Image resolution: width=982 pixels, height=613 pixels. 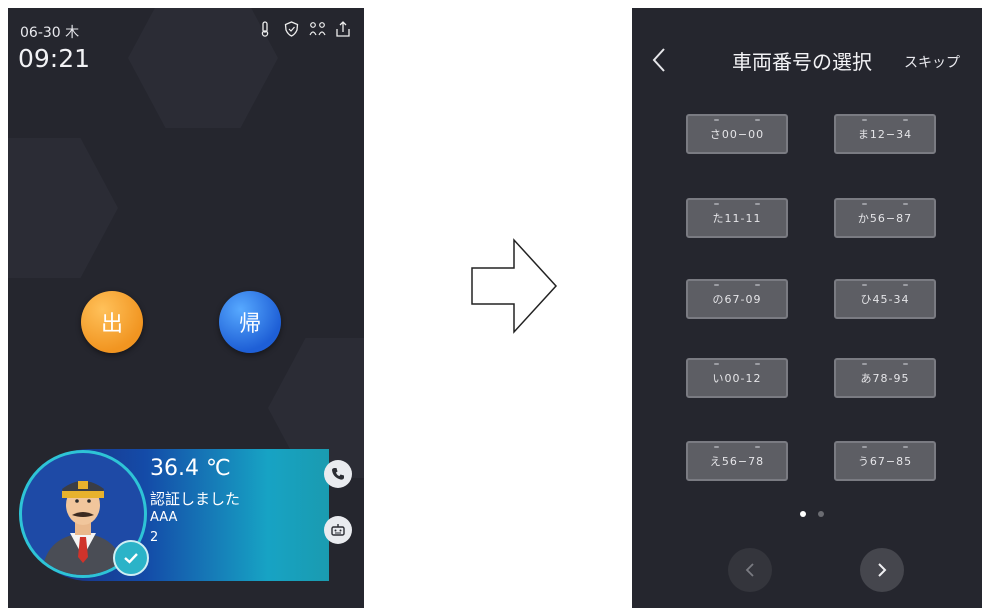 I want to click on thermometer-icon, so click(x=265, y=29).